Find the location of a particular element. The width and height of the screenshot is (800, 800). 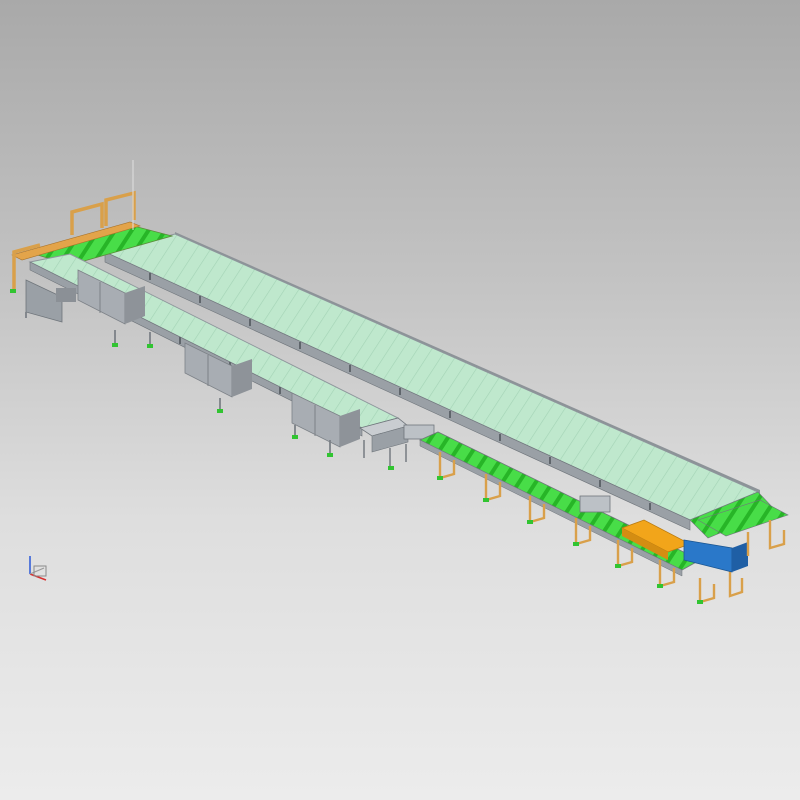

axis-triad-icon is located at coordinates (36, 568).